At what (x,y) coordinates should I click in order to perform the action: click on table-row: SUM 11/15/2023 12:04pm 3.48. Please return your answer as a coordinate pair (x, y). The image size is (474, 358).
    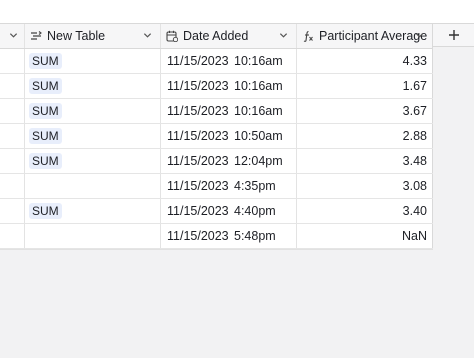
    Looking at the image, I should click on (216, 161).